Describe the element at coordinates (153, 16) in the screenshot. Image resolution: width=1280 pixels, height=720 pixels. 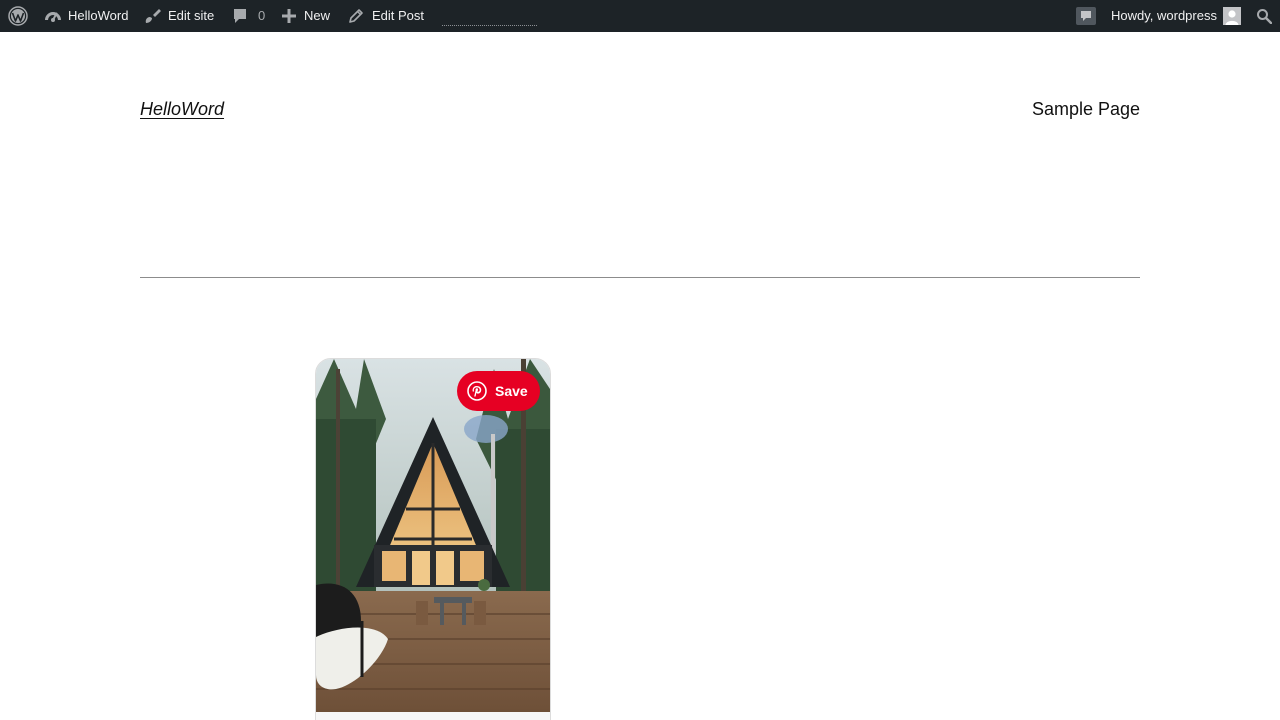
I see `brush-icon` at that location.